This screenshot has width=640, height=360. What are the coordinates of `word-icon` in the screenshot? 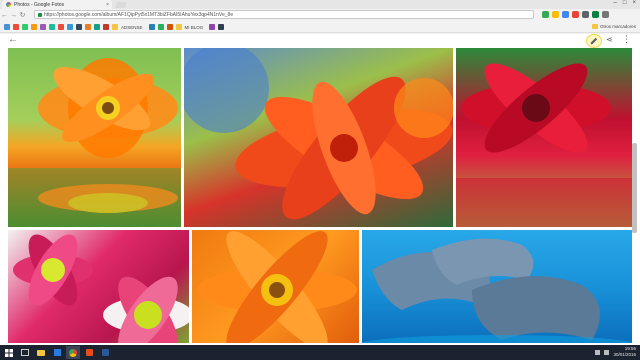 It's located at (105, 352).